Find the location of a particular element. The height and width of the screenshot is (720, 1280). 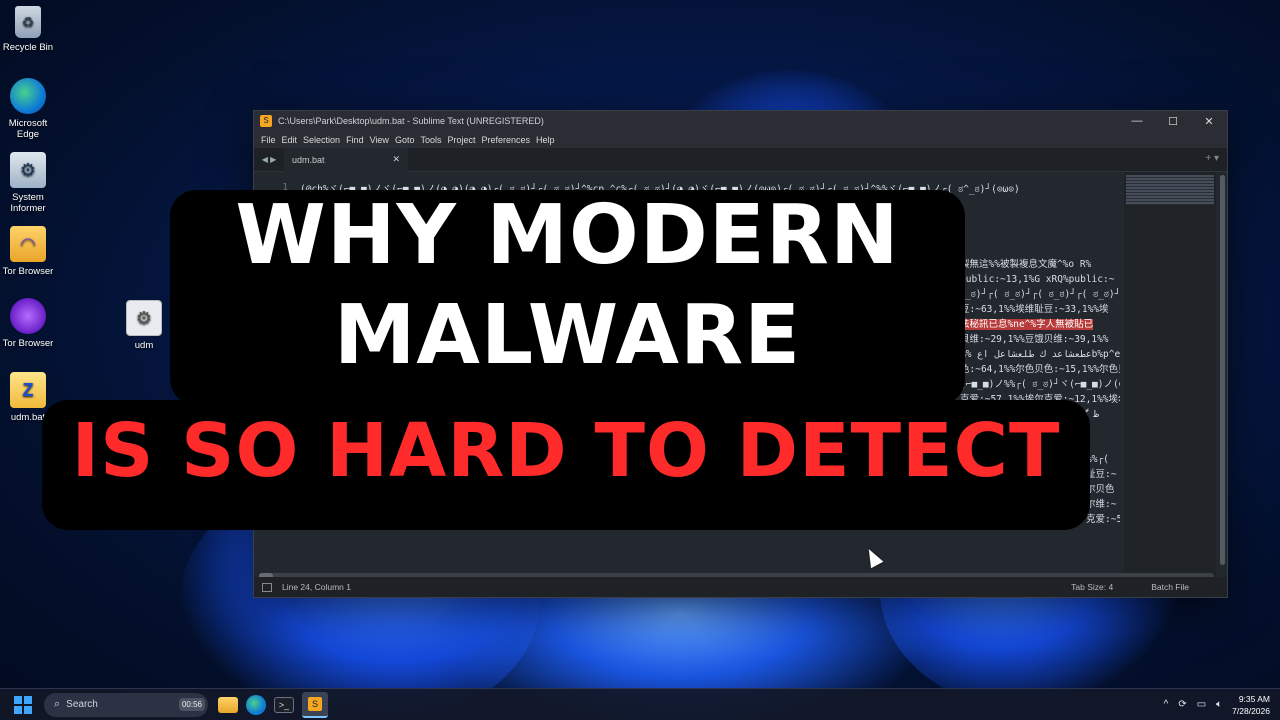

gear-file-icon: ⚙ is located at coordinates (144, 318).